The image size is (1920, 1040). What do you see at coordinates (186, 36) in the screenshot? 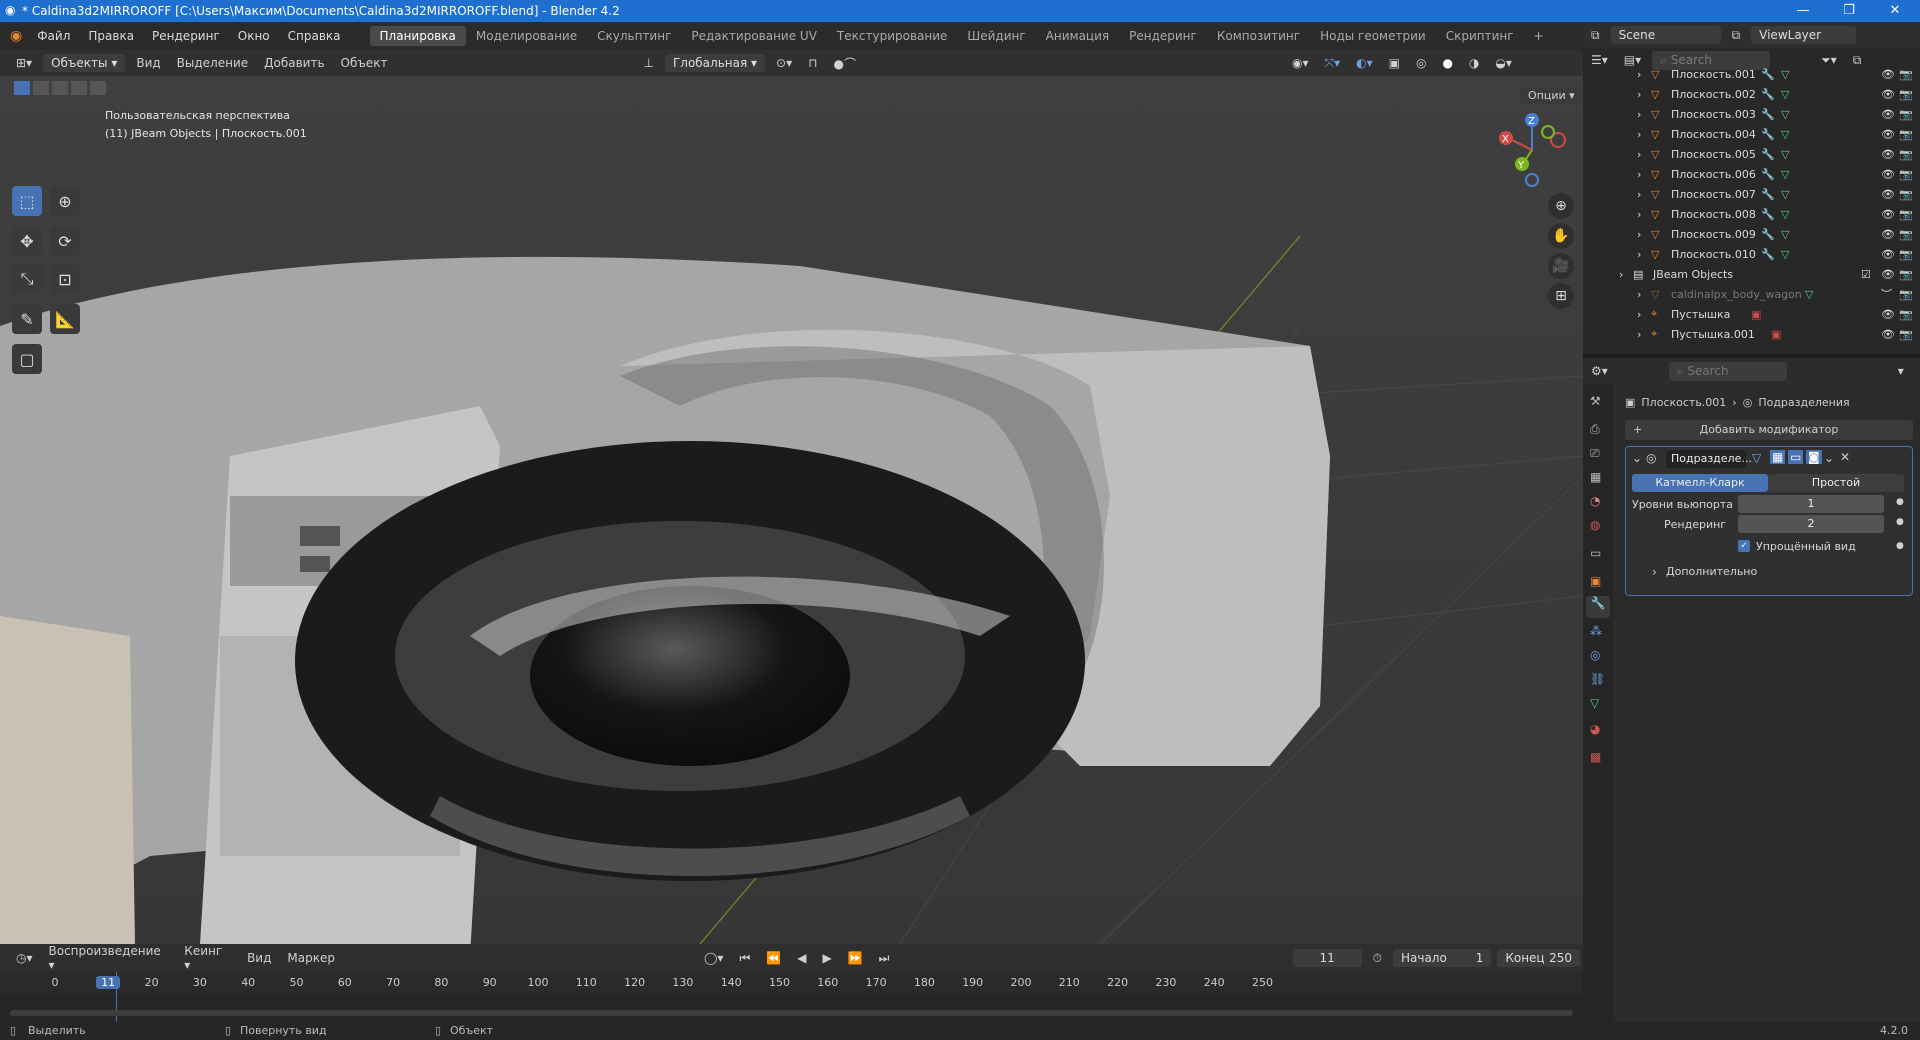
I see `menu-render: Рендеринг` at bounding box center [186, 36].